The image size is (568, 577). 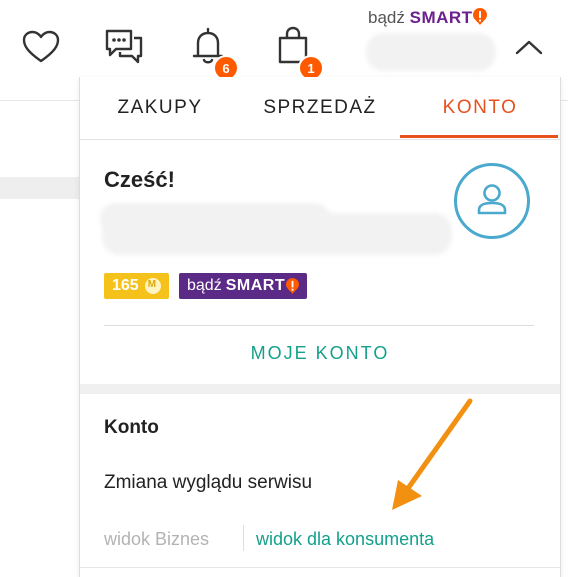 What do you see at coordinates (255, 285) in the screenshot?
I see `smart-badge-word: SMART` at bounding box center [255, 285].